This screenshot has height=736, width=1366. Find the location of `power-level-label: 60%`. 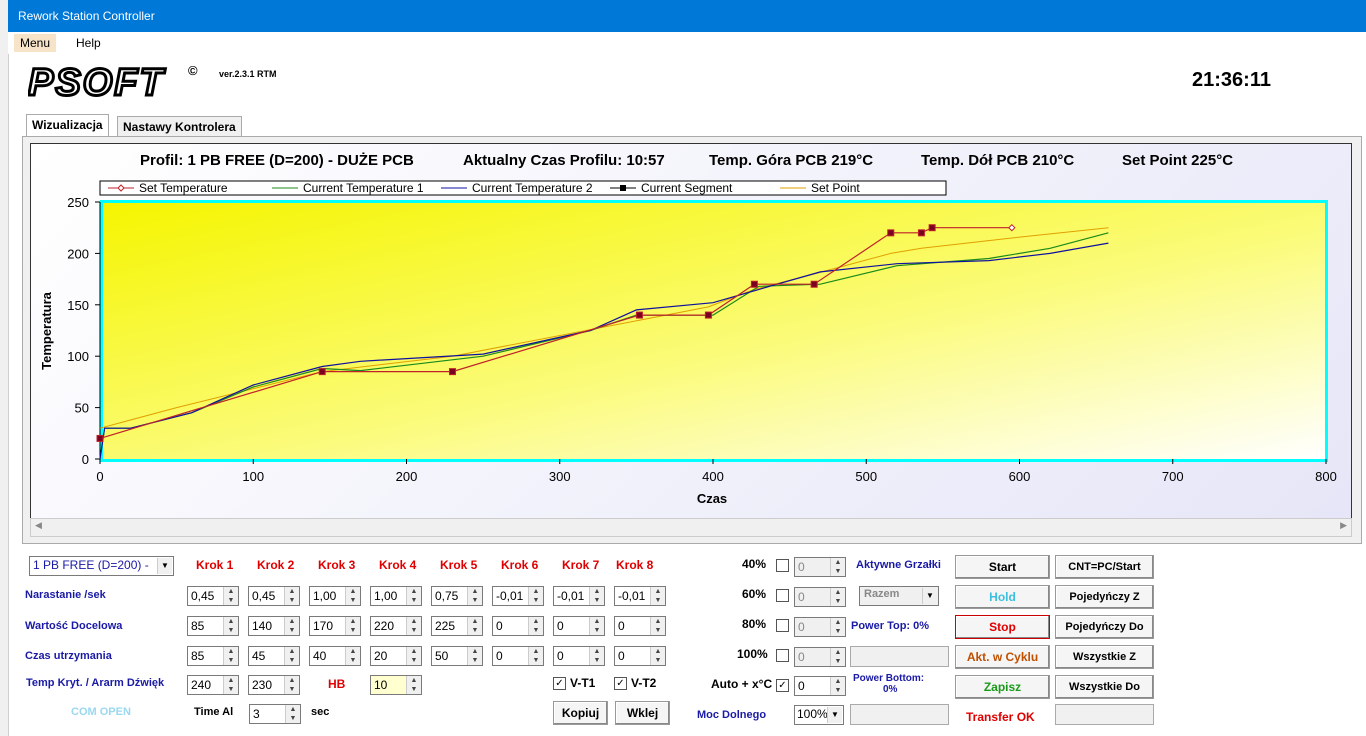

power-level-label: 60% is located at coordinates (754, 594).